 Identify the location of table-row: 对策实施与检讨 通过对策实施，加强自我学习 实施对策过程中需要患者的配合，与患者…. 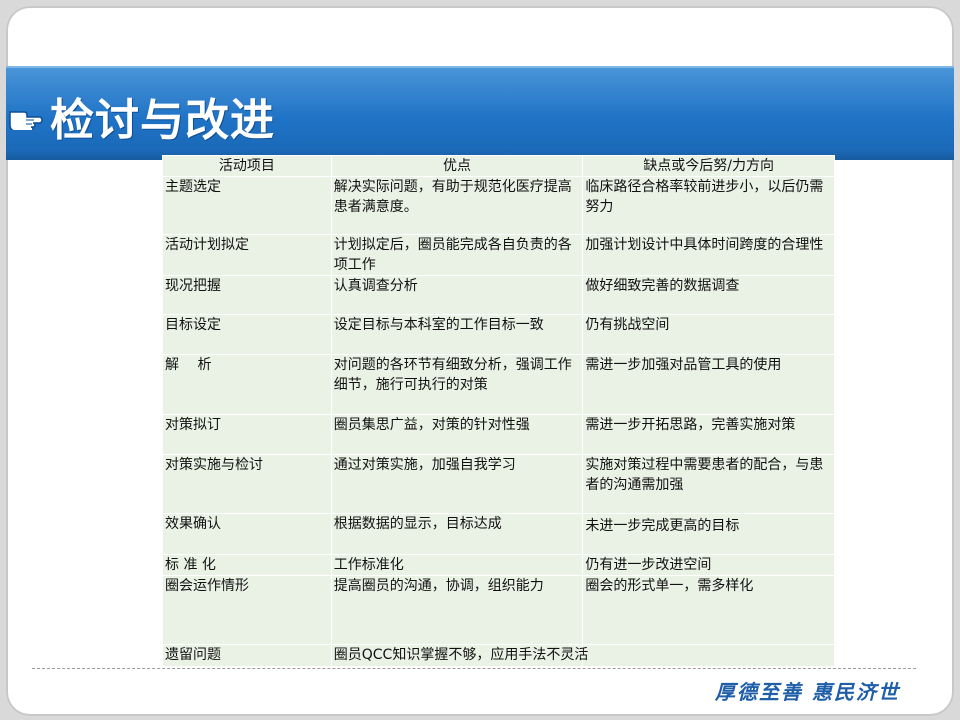
(498, 484).